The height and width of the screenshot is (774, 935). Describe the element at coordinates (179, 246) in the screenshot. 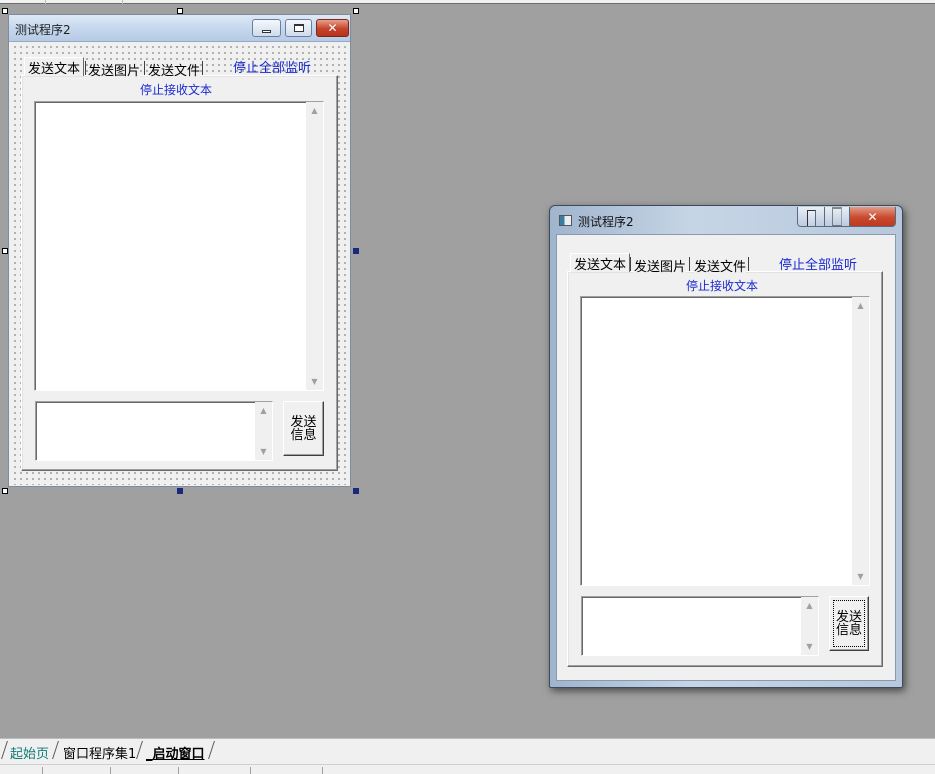

I see `designer-receive-textarea: ▲ ▼` at that location.